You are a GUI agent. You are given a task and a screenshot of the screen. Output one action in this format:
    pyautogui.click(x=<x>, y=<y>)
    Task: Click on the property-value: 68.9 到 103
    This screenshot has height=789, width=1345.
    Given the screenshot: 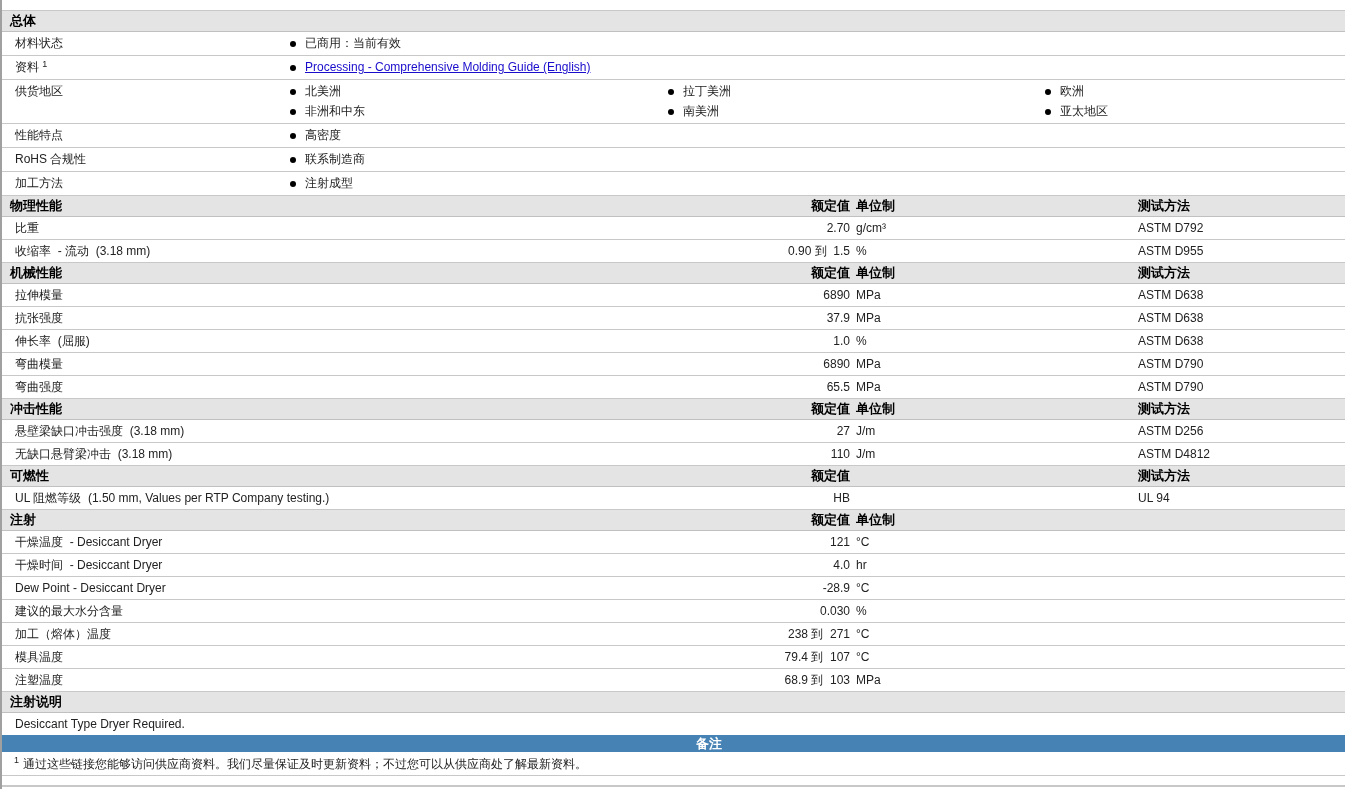 What is the action you would take?
    pyautogui.click(x=817, y=680)
    